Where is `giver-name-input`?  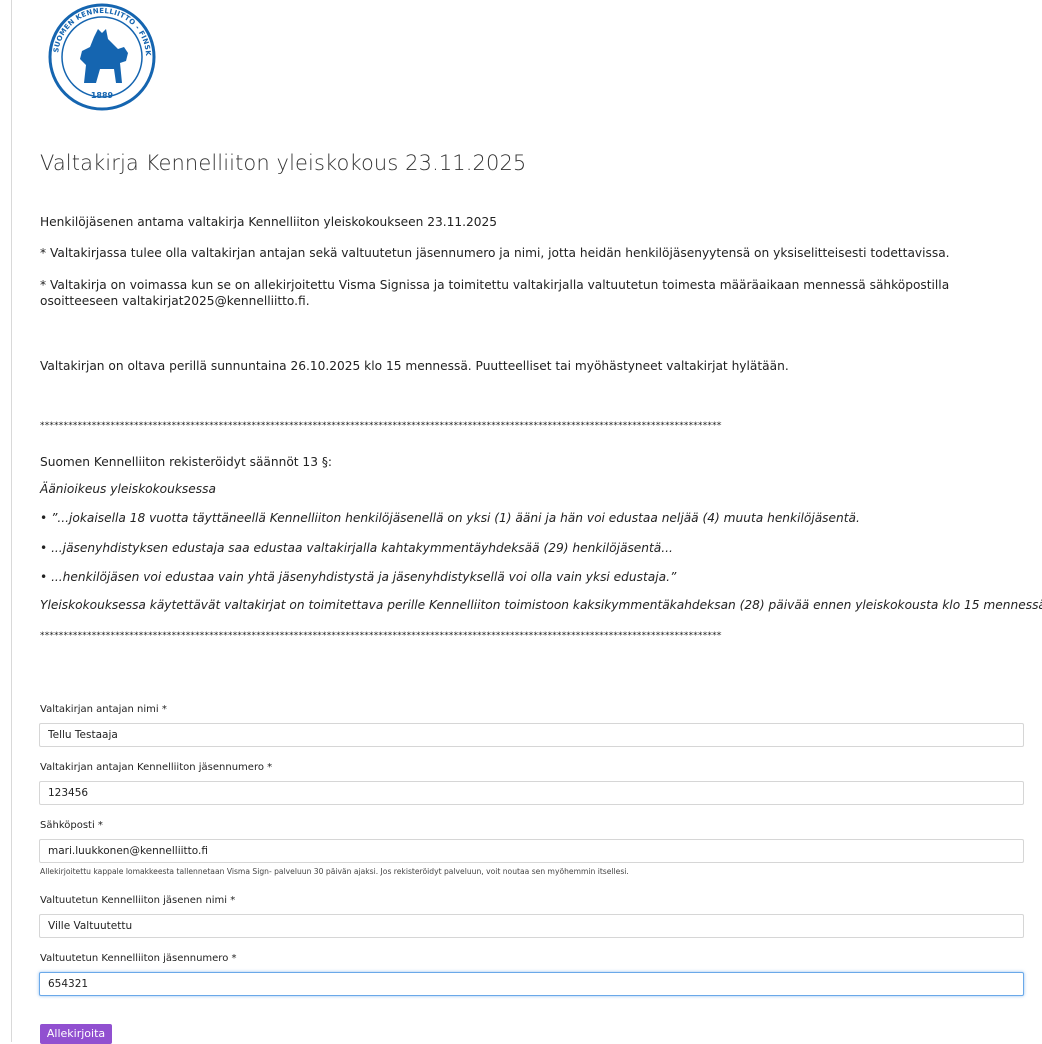
giver-name-input is located at coordinates (531, 735).